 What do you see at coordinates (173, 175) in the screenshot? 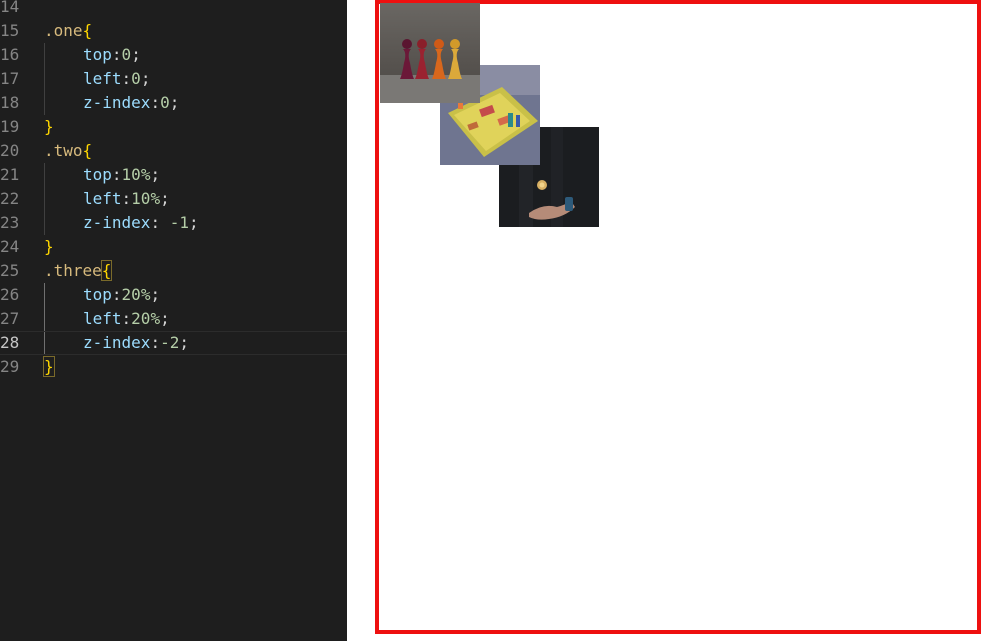
I see `code-line: 21 top:10%;` at bounding box center [173, 175].